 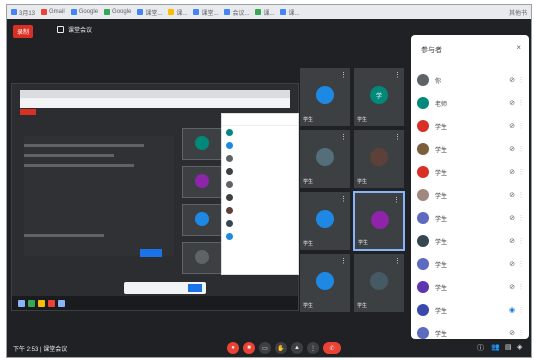 What do you see at coordinates (508, 347) in the screenshot?
I see `chat-icon: ▤` at bounding box center [508, 347].